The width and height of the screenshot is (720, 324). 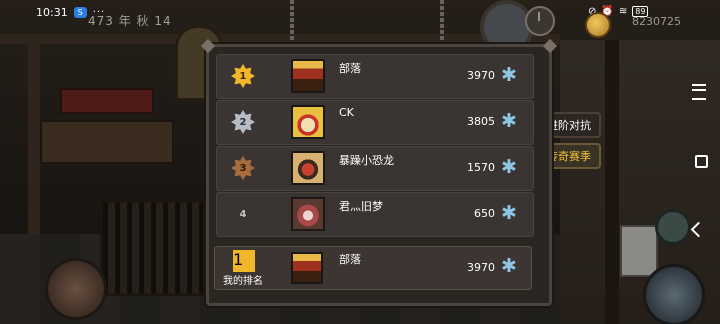 What do you see at coordinates (540, 21) in the screenshot?
I see `clock-icon` at bounding box center [540, 21].